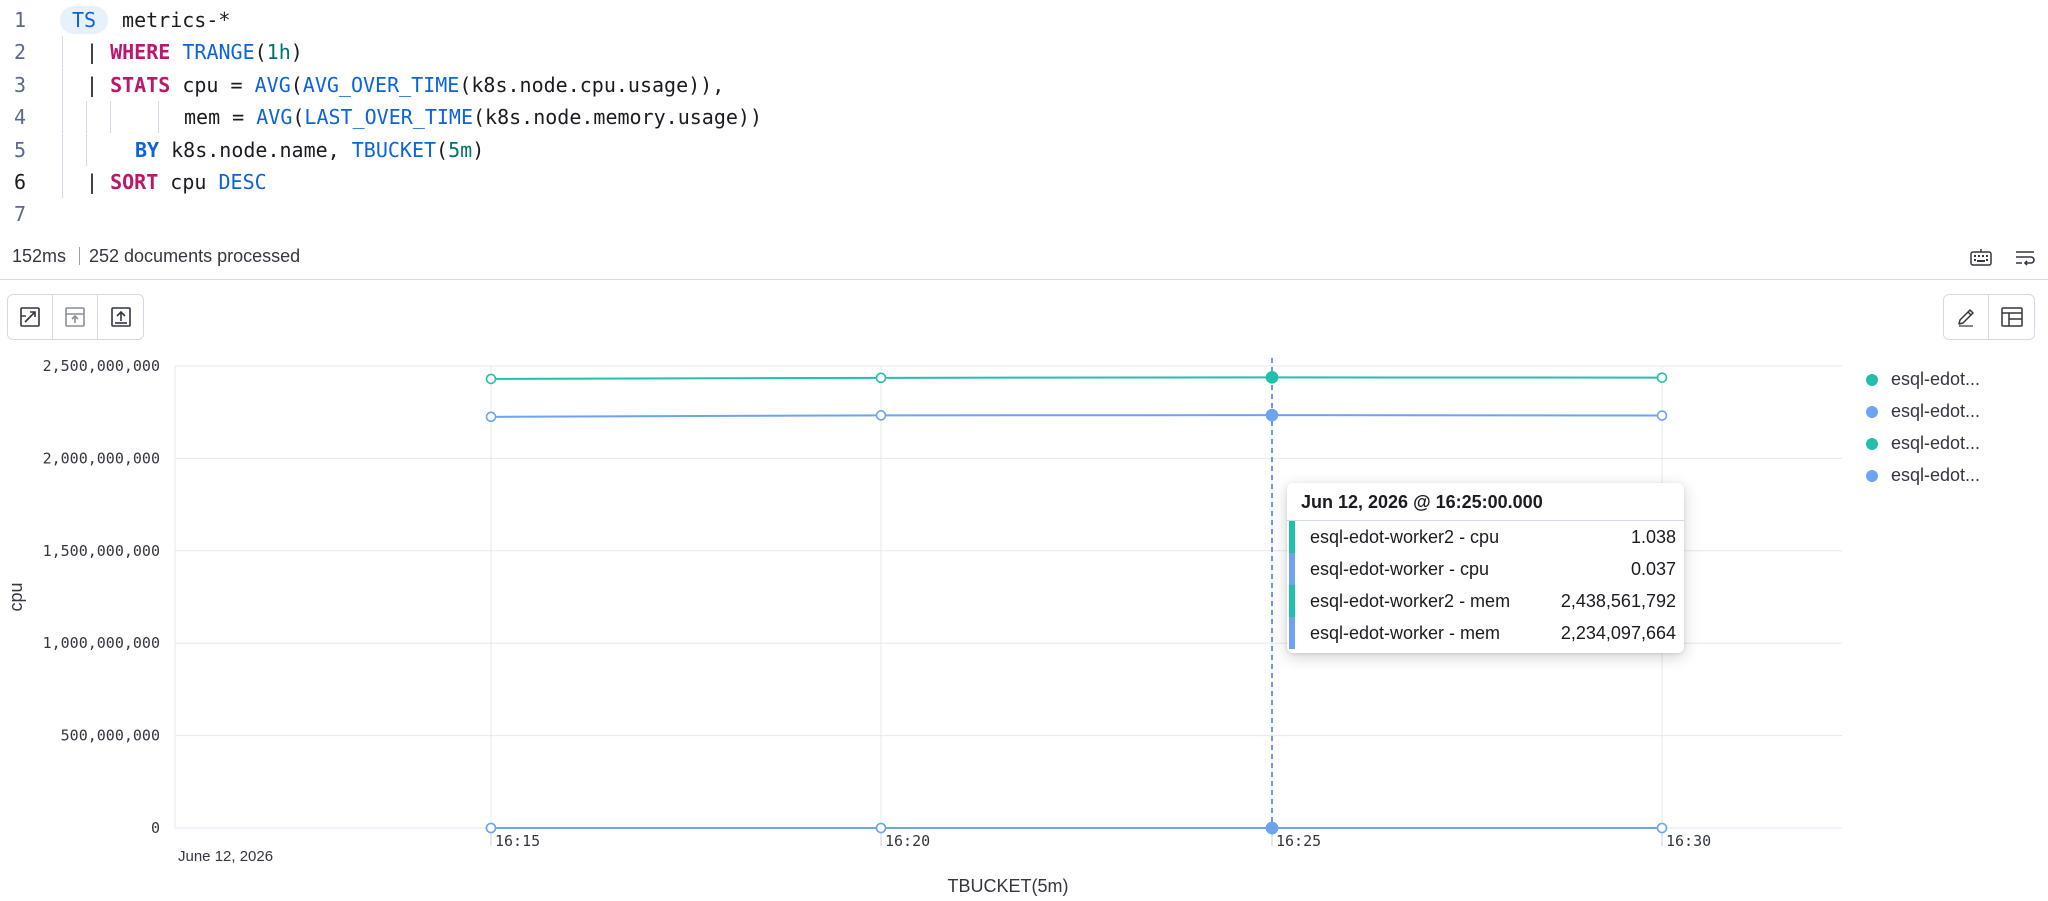  I want to click on line-number: 7, so click(20, 214).